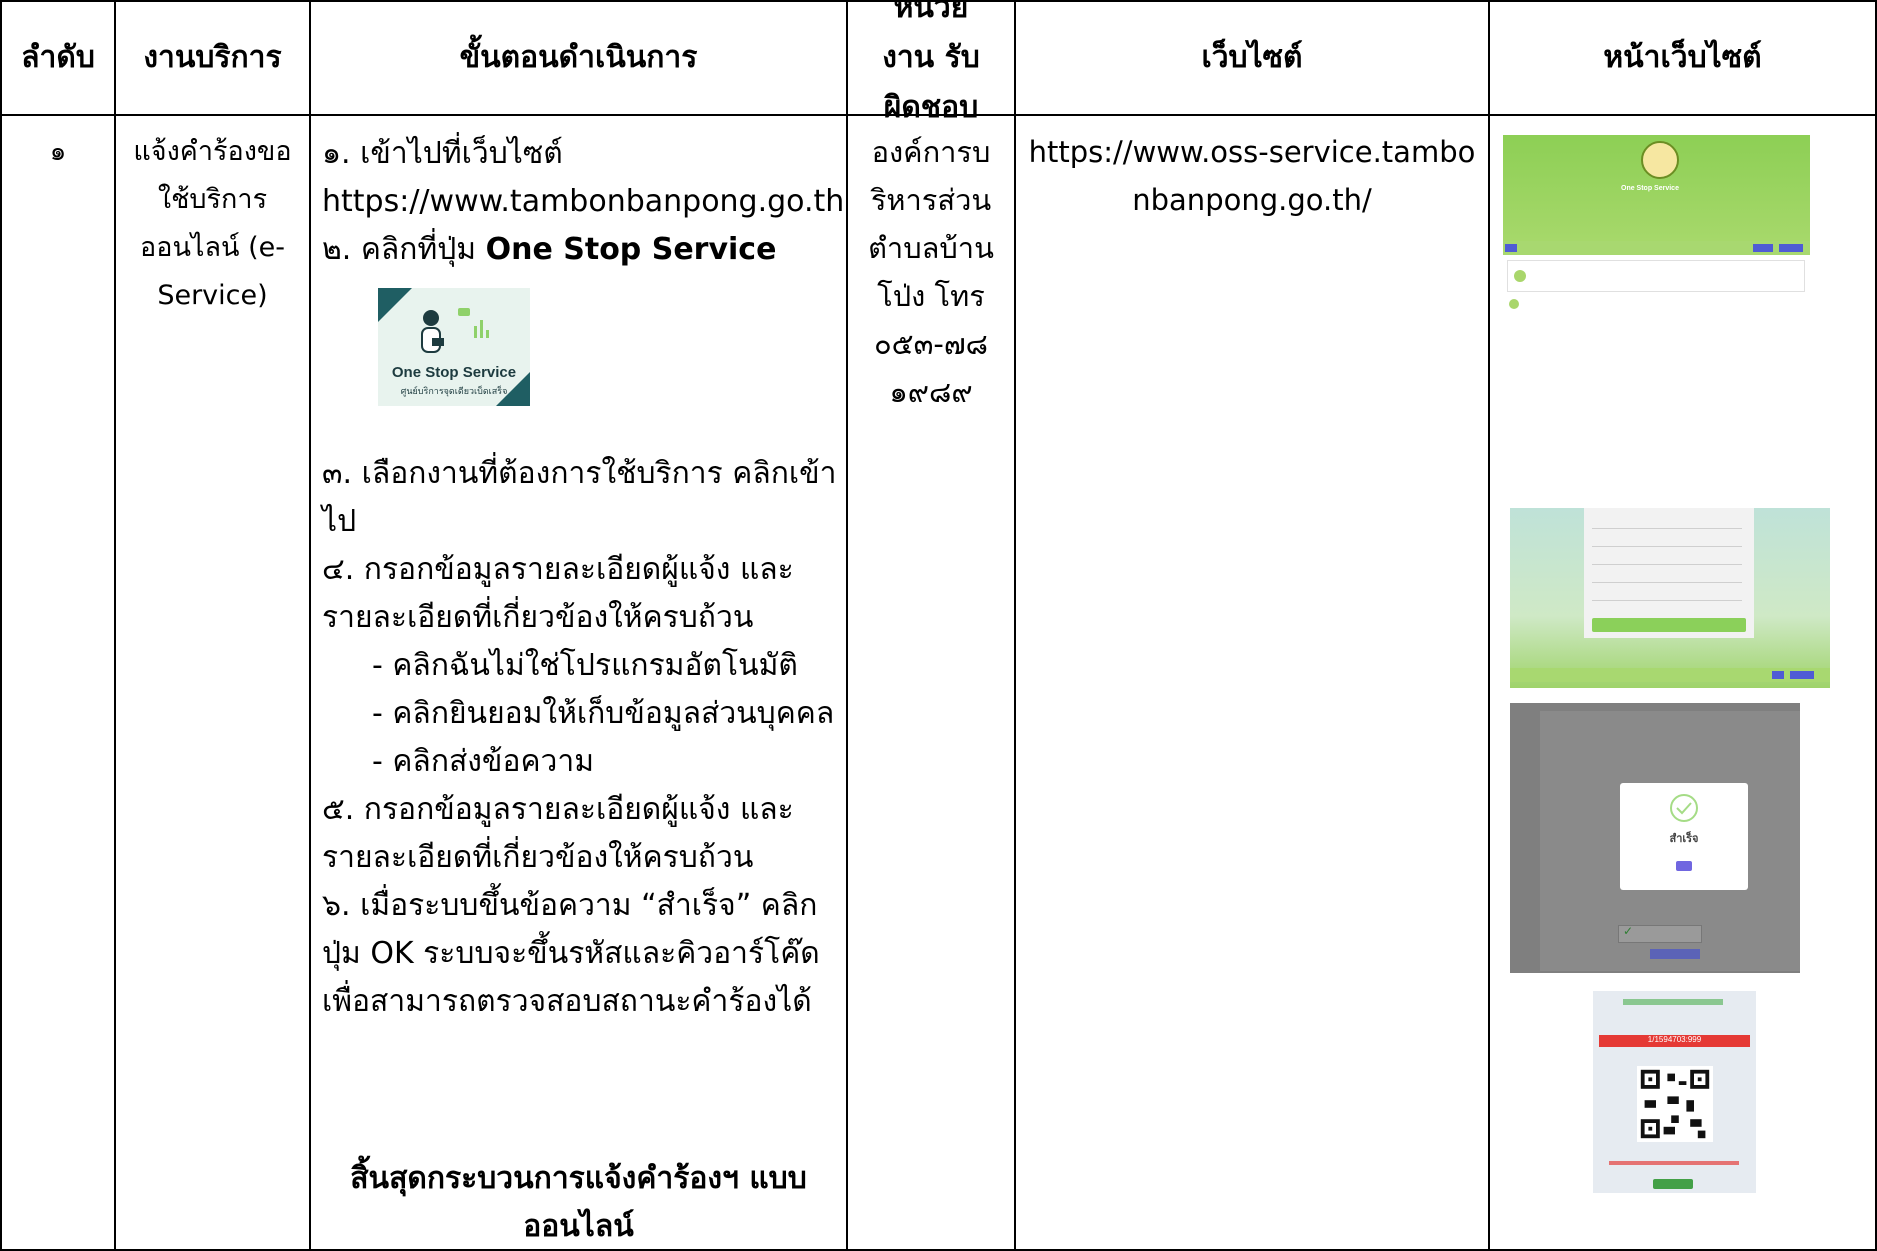 The width and height of the screenshot is (1877, 1251). I want to click on success-dialog: สำเร็จ, so click(1684, 836).